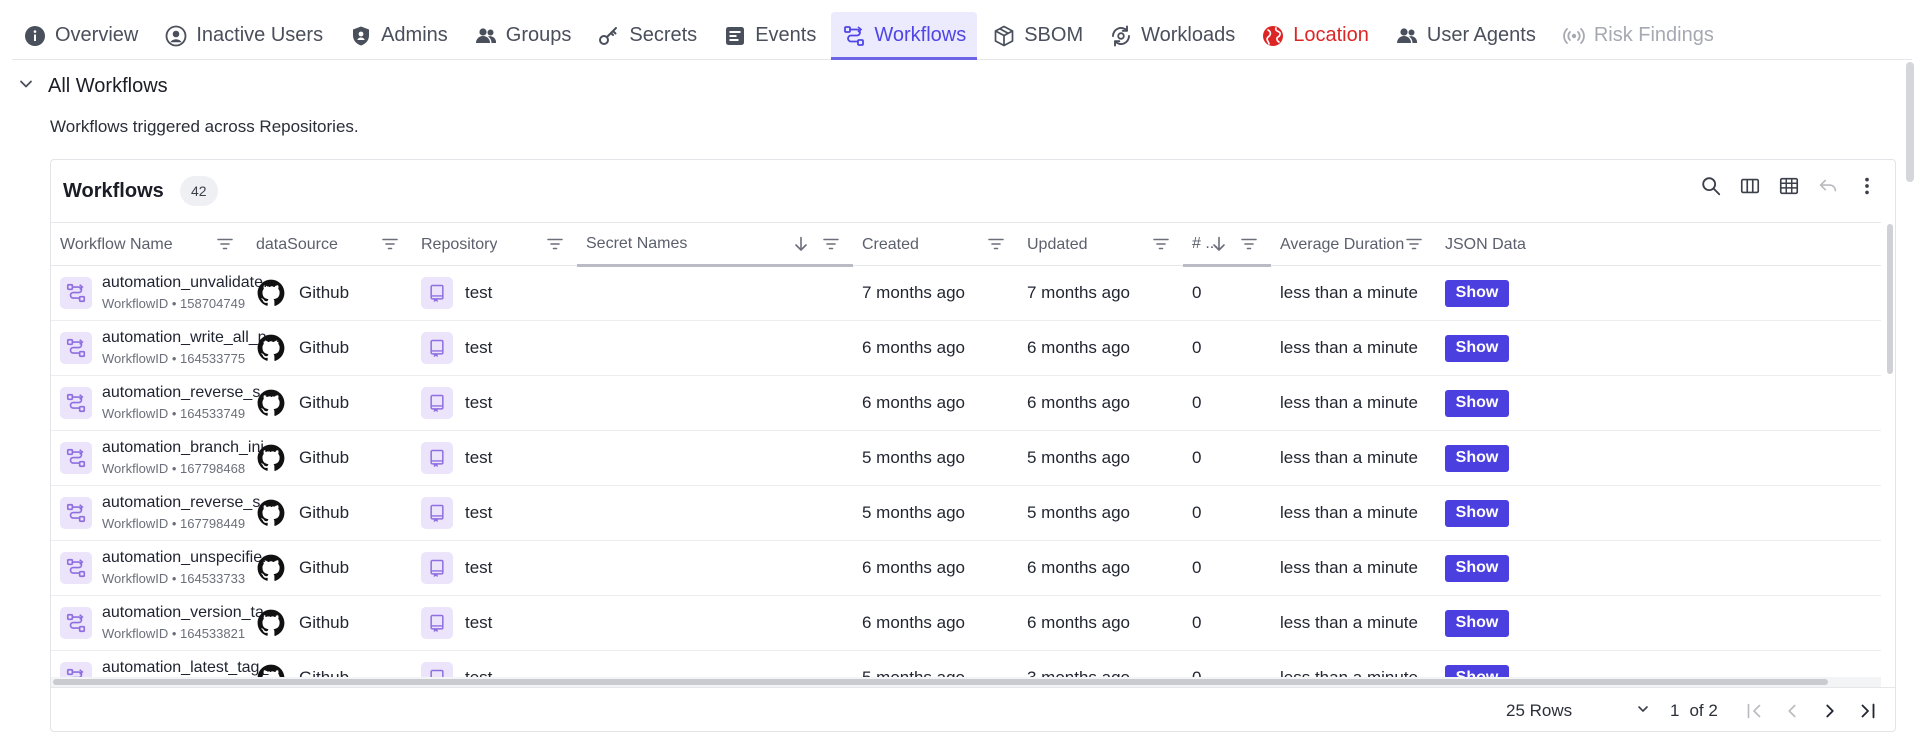 This screenshot has width=1920, height=750. What do you see at coordinates (92, 86) in the screenshot?
I see `section-toggle: All Workflows` at bounding box center [92, 86].